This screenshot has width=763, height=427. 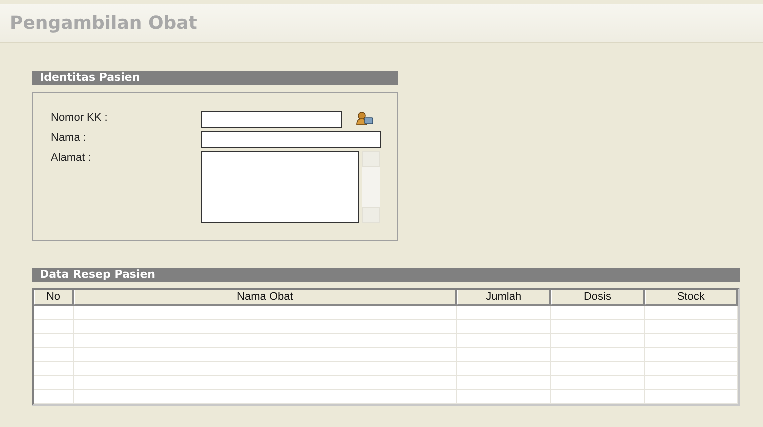 I want to click on column-header: Stock, so click(x=691, y=298).